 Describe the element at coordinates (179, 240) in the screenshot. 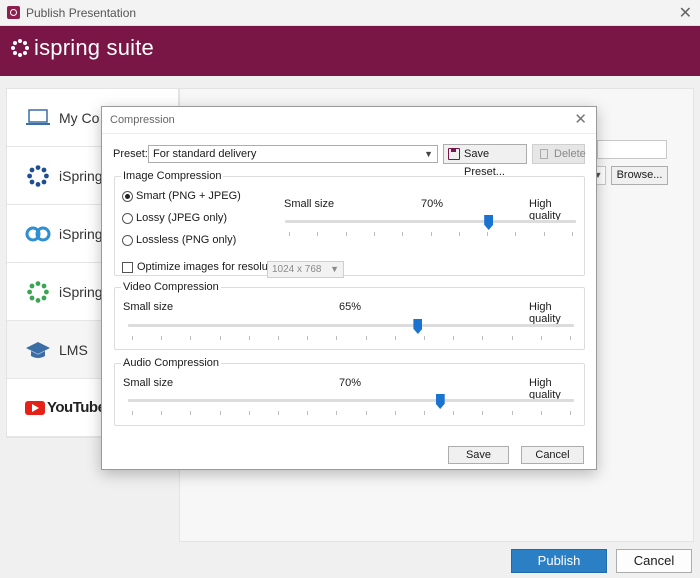

I see `radio-lossless: Lossless (PNG only)` at that location.